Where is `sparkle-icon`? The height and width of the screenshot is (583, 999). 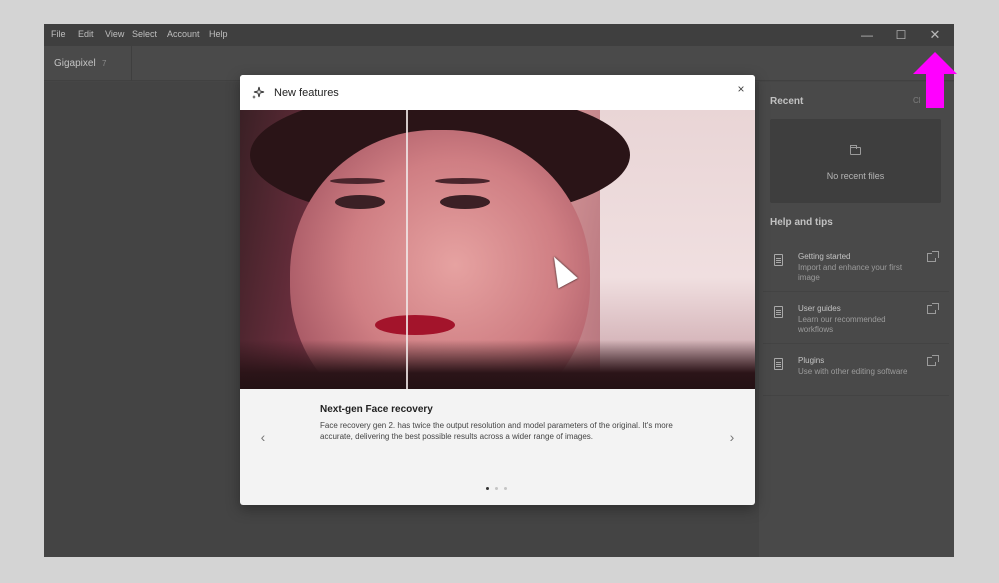 sparkle-icon is located at coordinates (258, 92).